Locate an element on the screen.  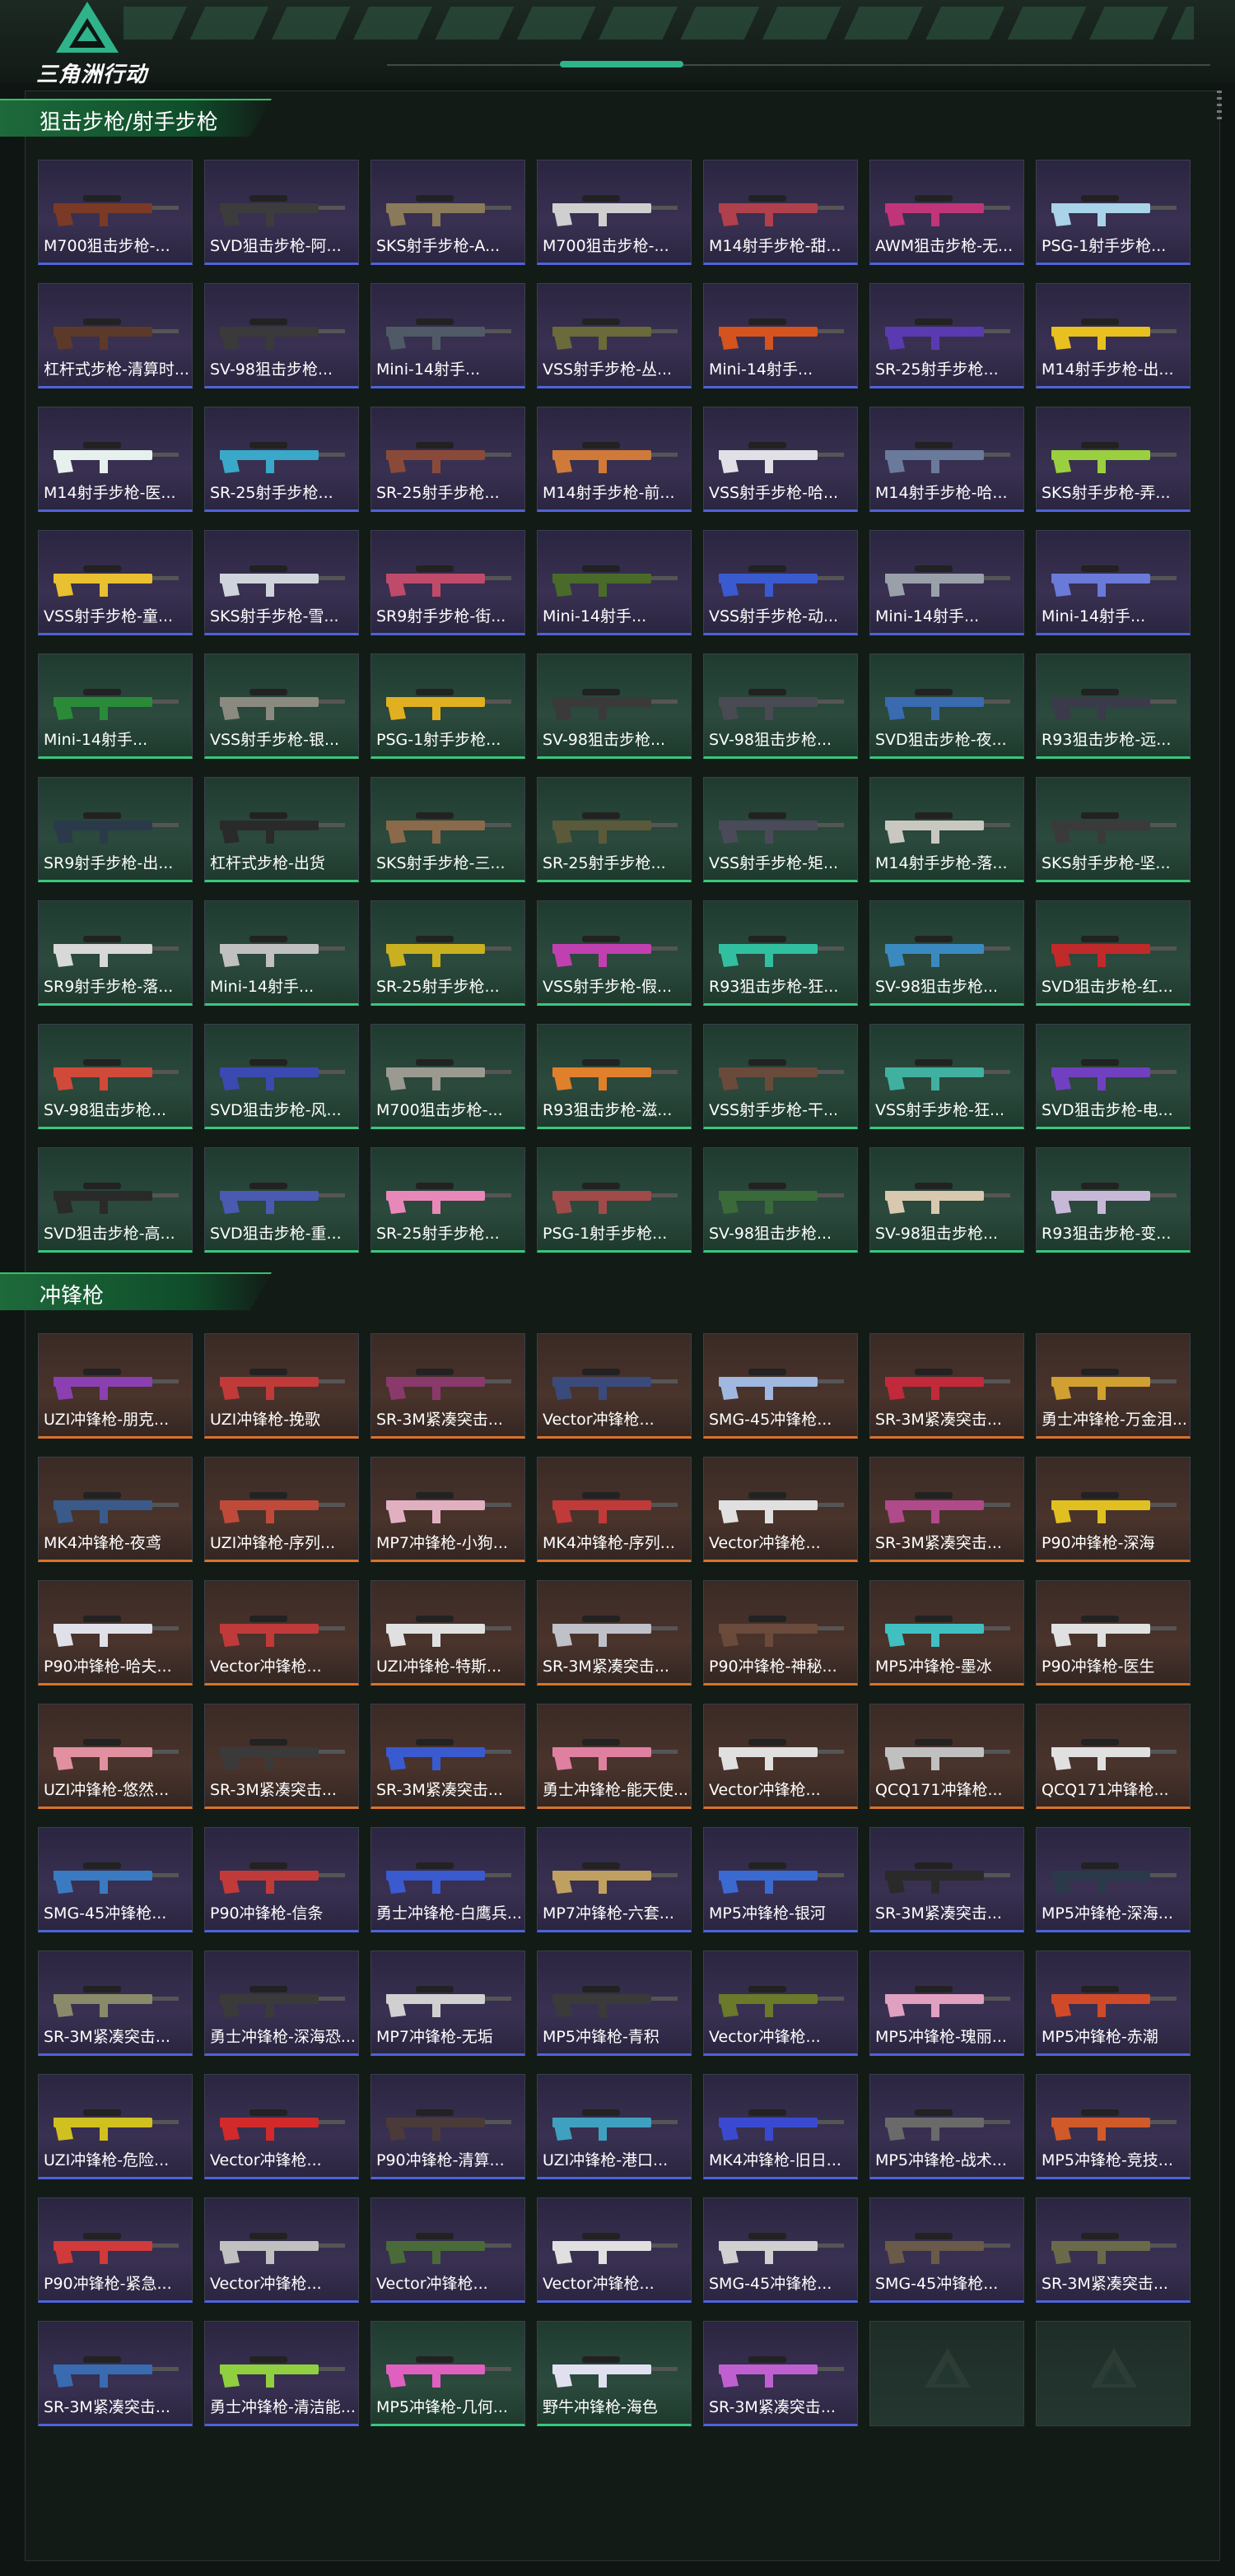
weapon-card: MP5冲锋枪-赤潮 is located at coordinates (1113, 2003).